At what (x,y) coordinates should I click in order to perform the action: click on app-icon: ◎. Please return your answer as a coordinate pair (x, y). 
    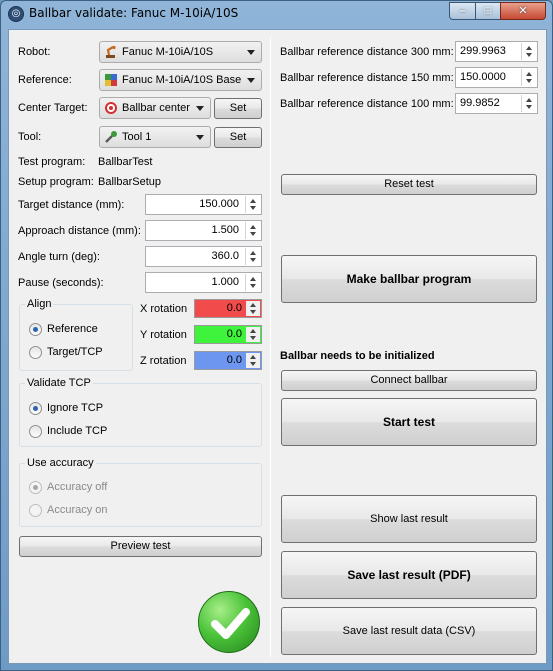
    Looking at the image, I should click on (16, 14).